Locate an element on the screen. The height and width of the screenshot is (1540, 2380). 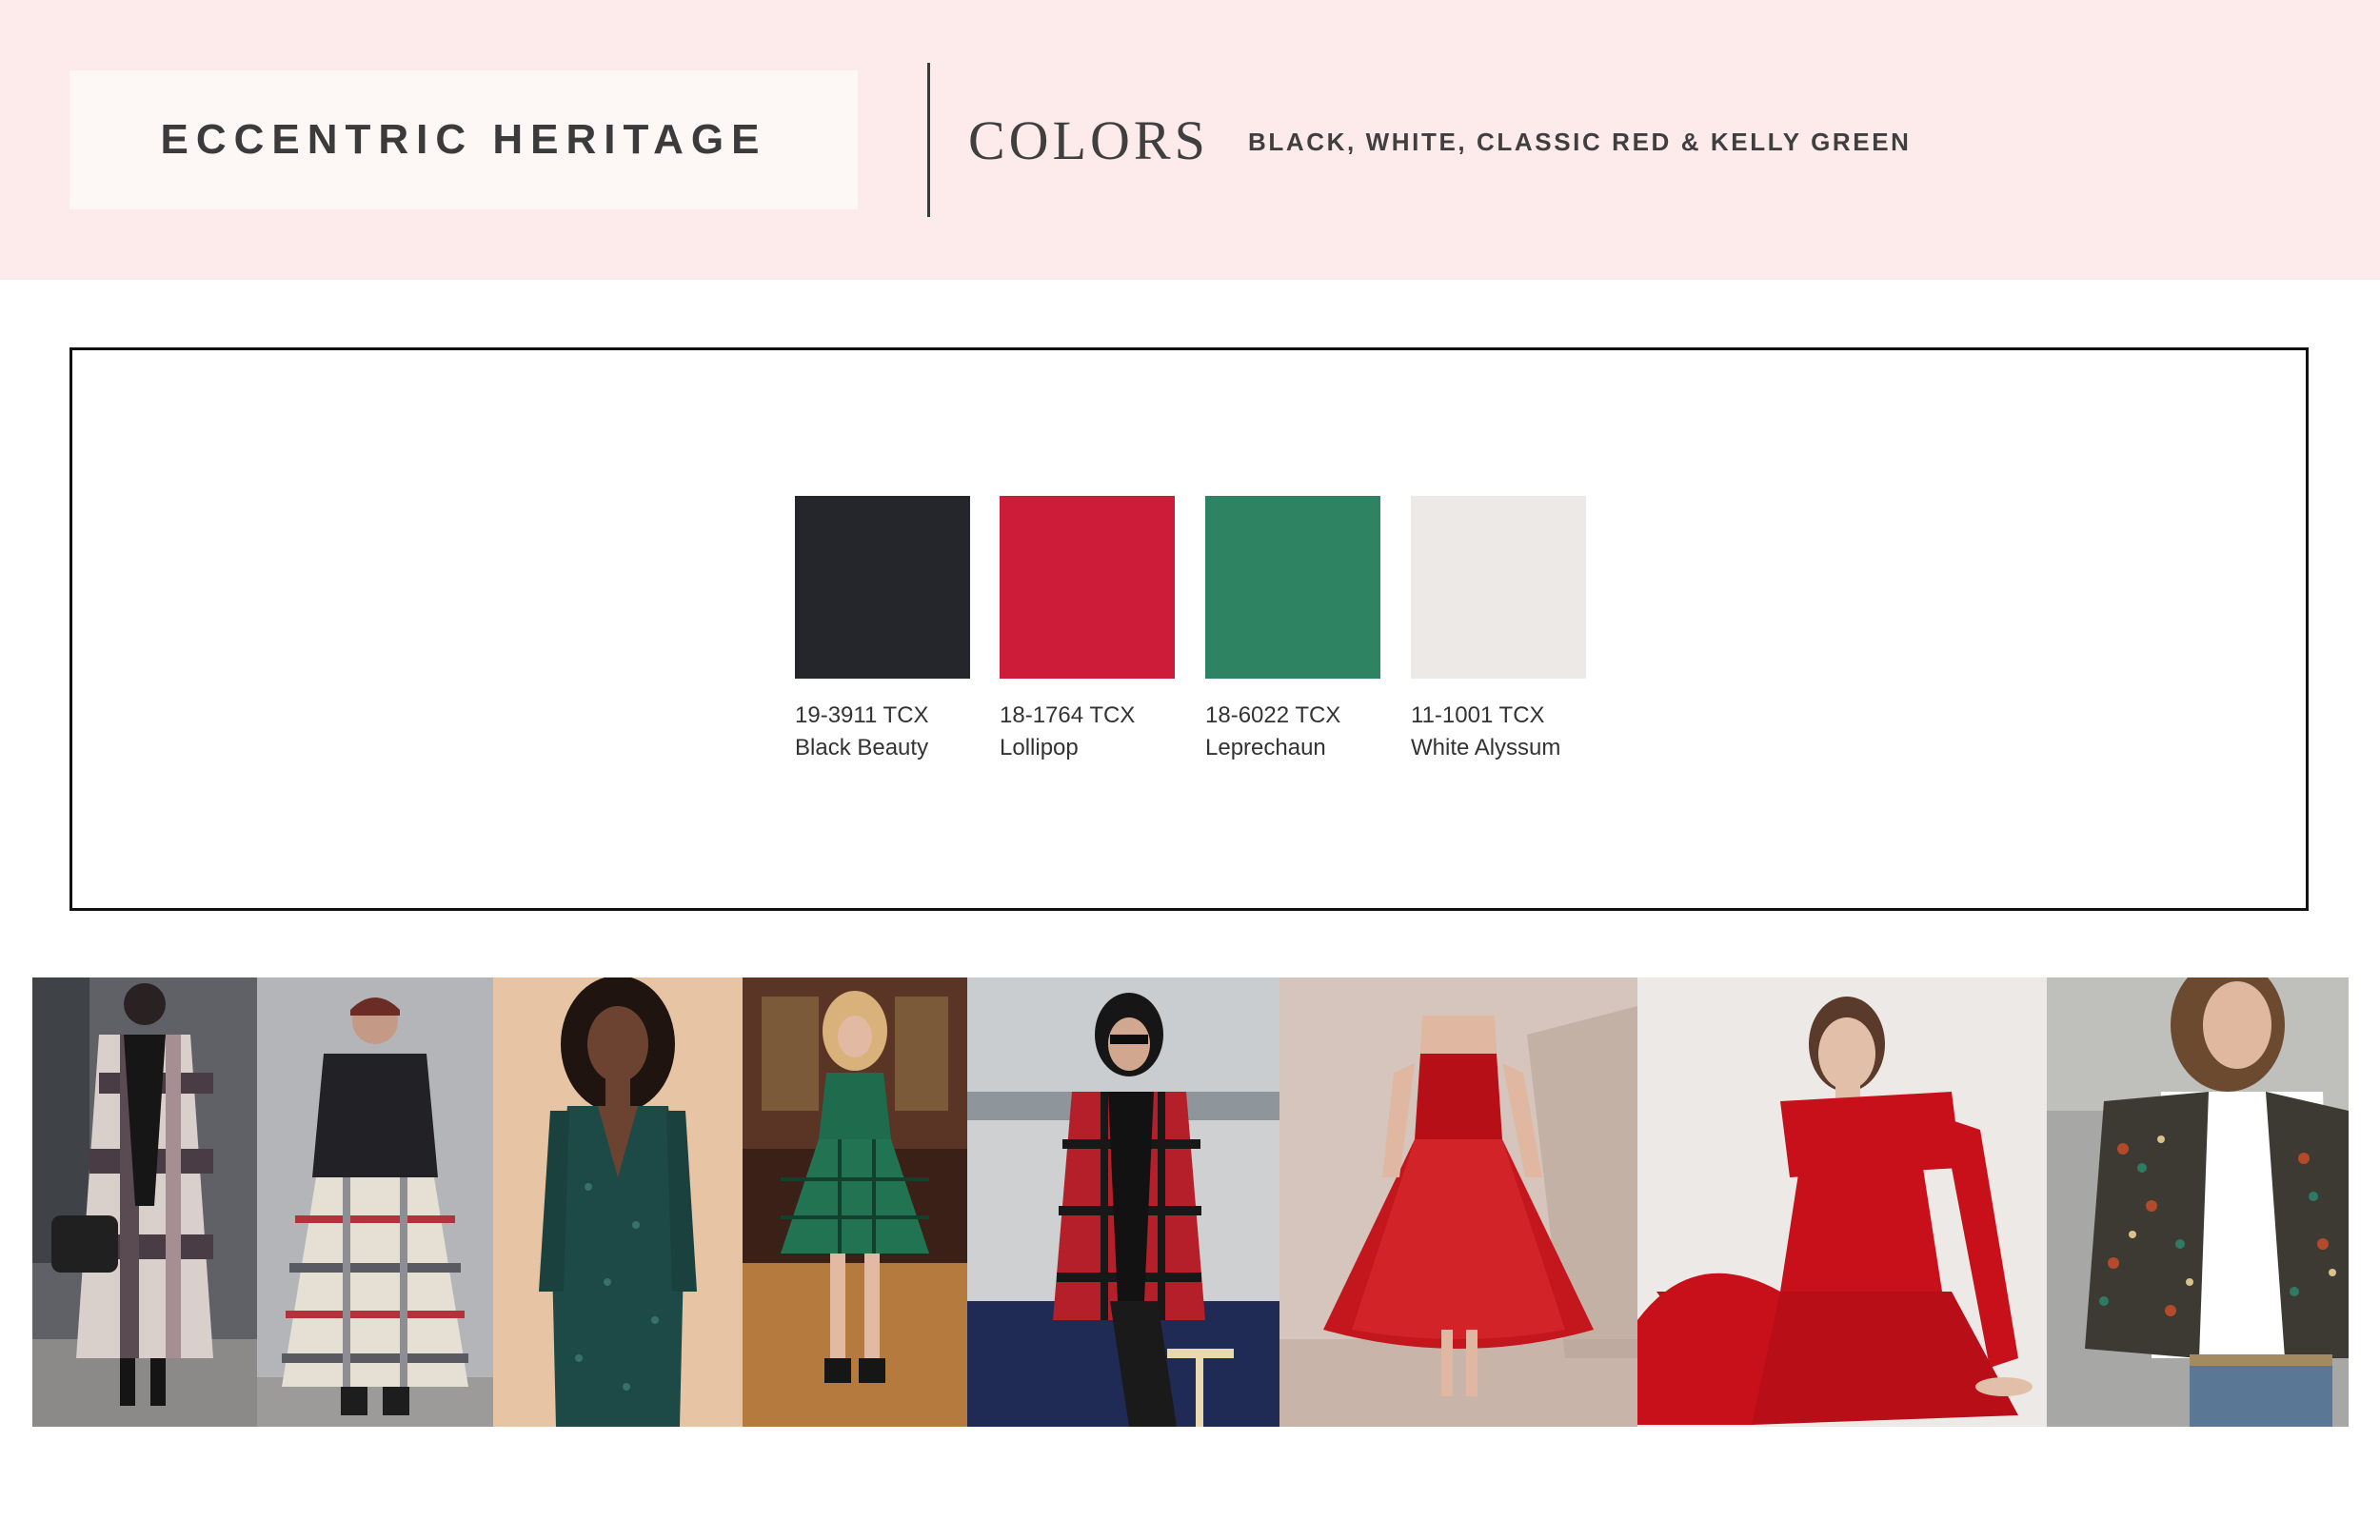
page-title: ECCENTRIC HERITAGE is located at coordinates (463, 139).